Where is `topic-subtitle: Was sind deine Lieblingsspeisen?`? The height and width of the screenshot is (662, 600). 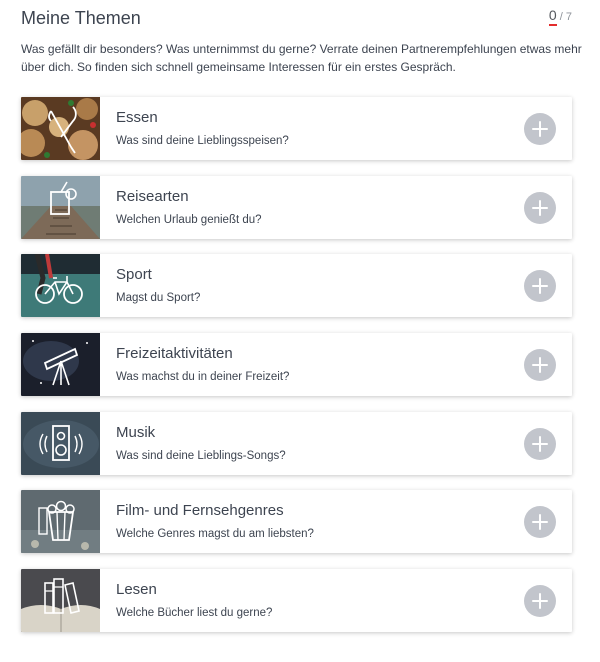 topic-subtitle: Was sind deine Lieblingsspeisen? is located at coordinates (202, 141).